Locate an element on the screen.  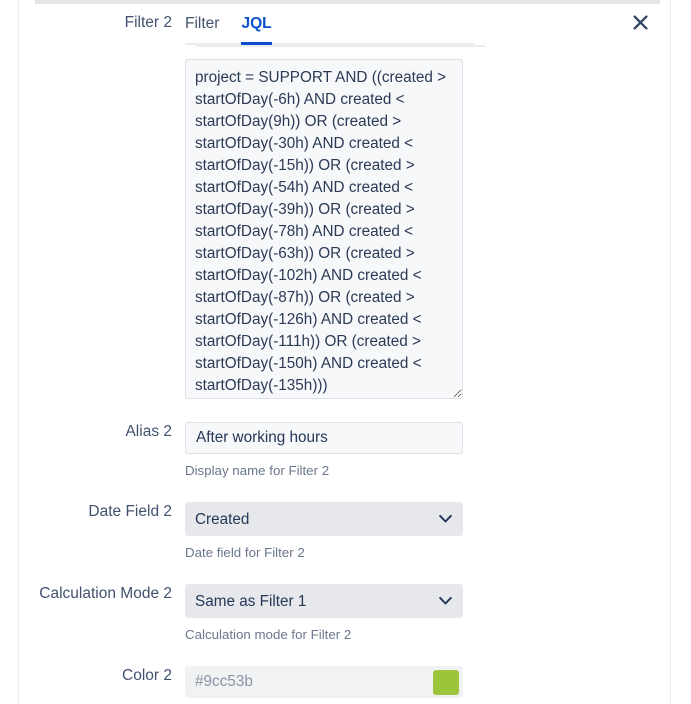
alias-label: Alias 2 is located at coordinates (148, 431).